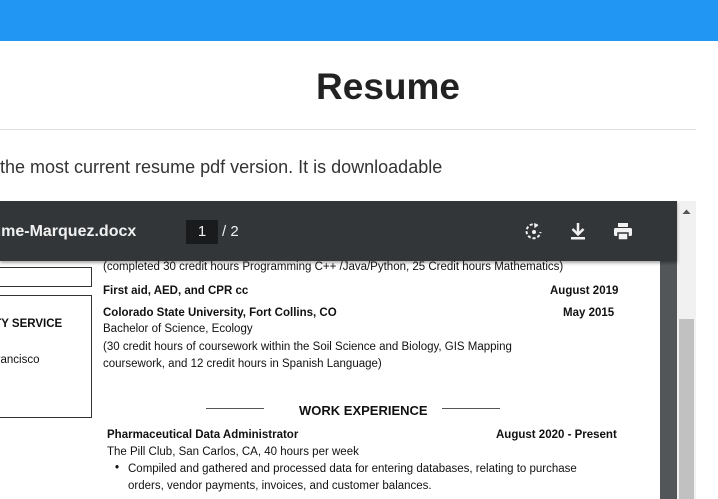  Describe the element at coordinates (623, 231) in the screenshot. I see `print-icon` at that location.